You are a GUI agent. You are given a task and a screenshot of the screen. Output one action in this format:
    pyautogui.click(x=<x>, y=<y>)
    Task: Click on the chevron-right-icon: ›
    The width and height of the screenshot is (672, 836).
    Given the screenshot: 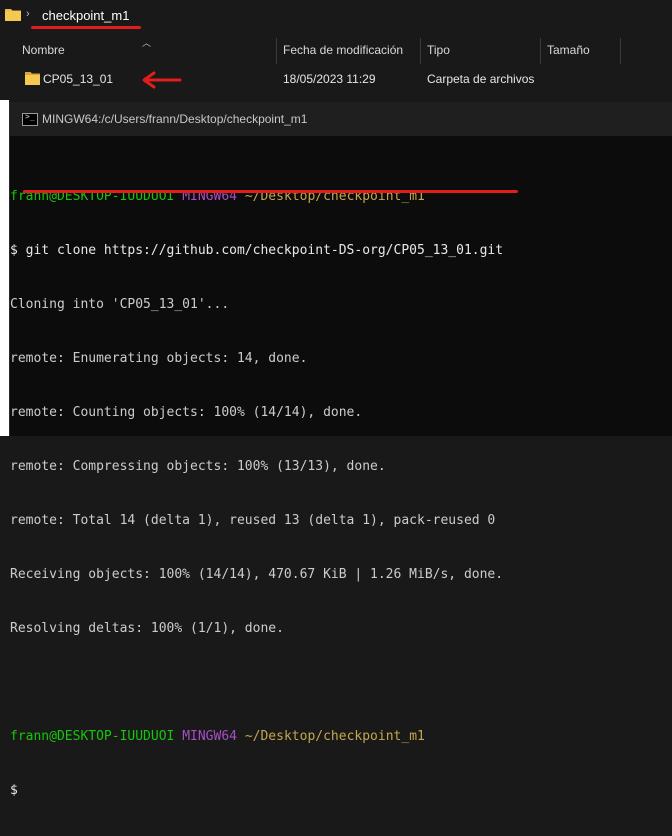 What is the action you would take?
    pyautogui.click(x=28, y=14)
    